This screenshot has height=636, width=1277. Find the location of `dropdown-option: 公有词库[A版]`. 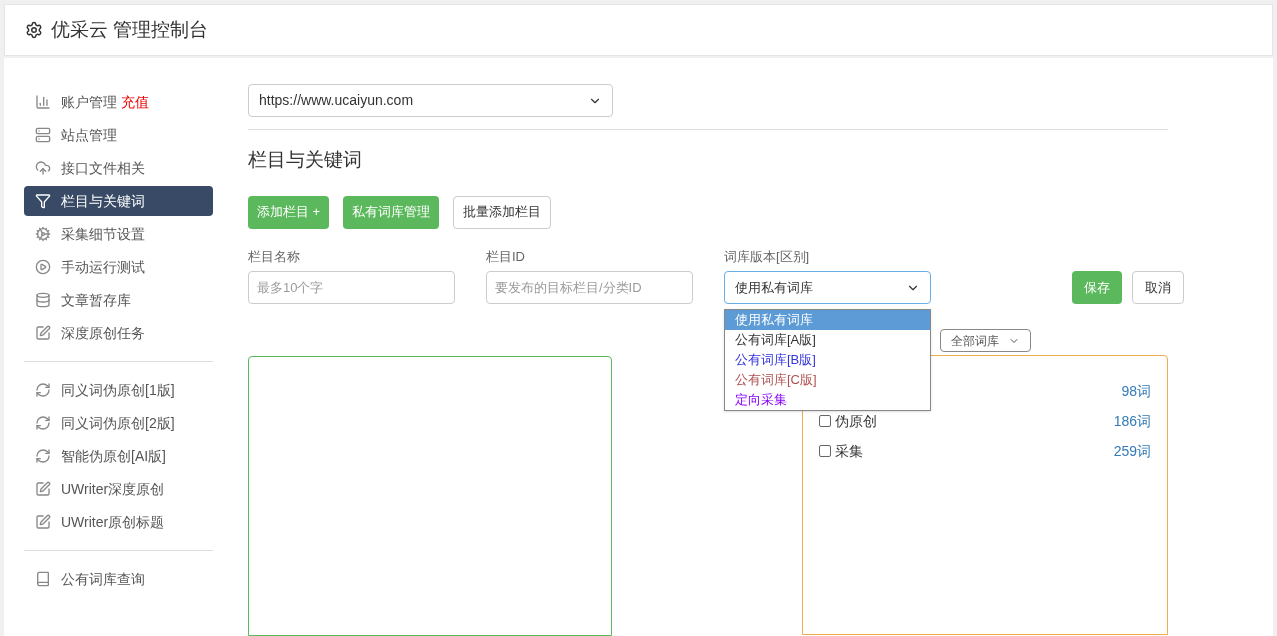

dropdown-option: 公有词库[A版] is located at coordinates (827, 339).